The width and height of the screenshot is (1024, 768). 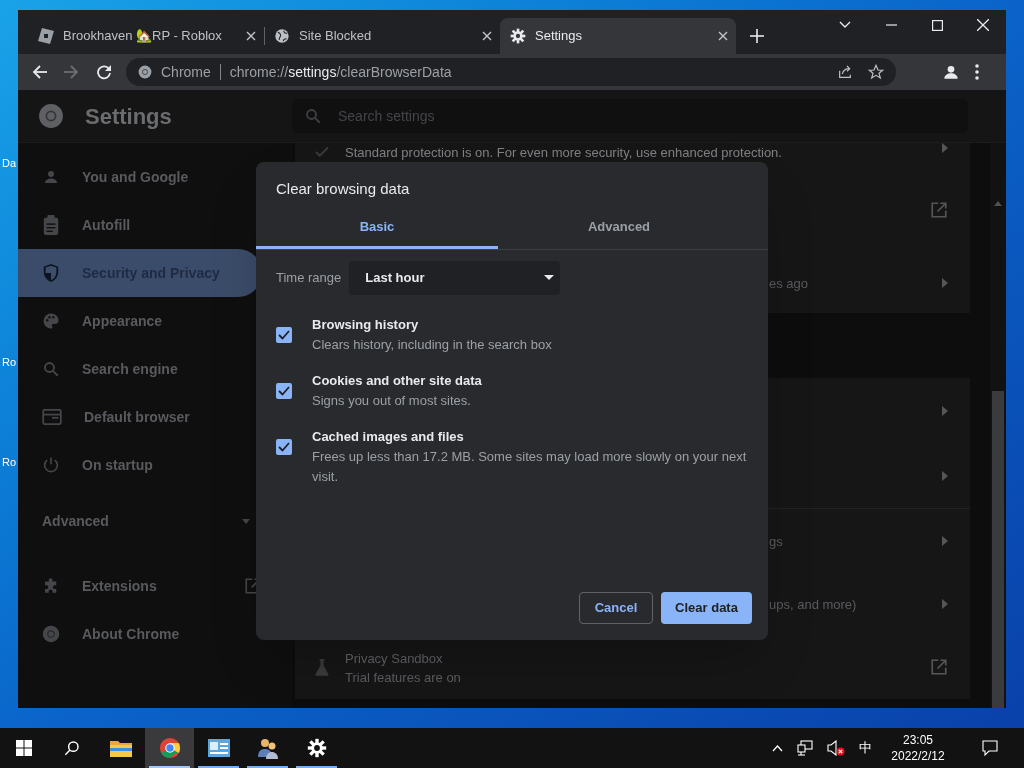 I want to click on site-chip: Chrome, so click(x=186, y=72).